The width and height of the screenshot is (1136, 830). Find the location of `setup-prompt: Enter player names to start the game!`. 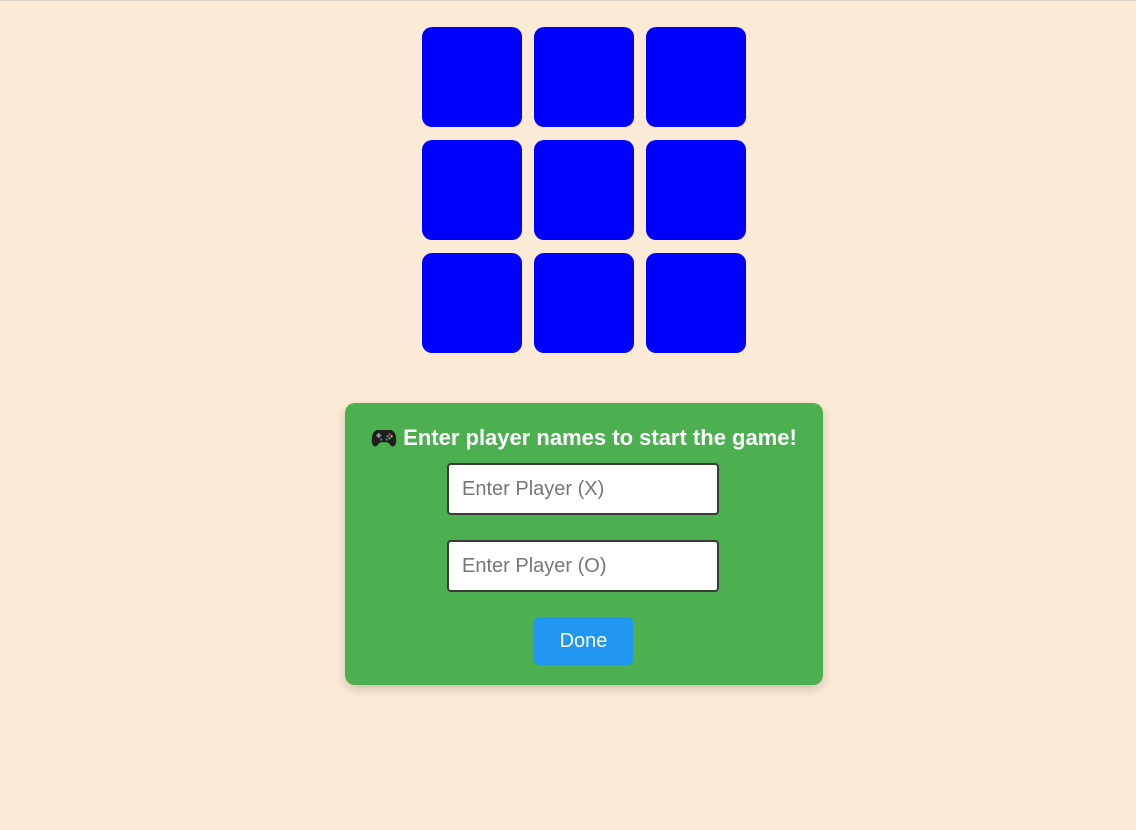

setup-prompt: Enter player names to start the game! is located at coordinates (584, 438).